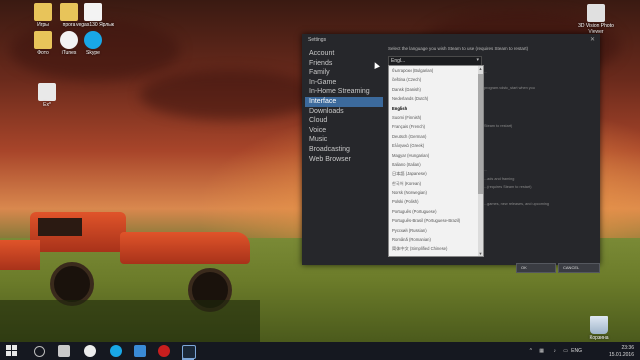 This screenshot has width=640, height=360. Describe the element at coordinates (621, 355) in the screenshot. I see `clock-date: 15.01.2016` at that location.